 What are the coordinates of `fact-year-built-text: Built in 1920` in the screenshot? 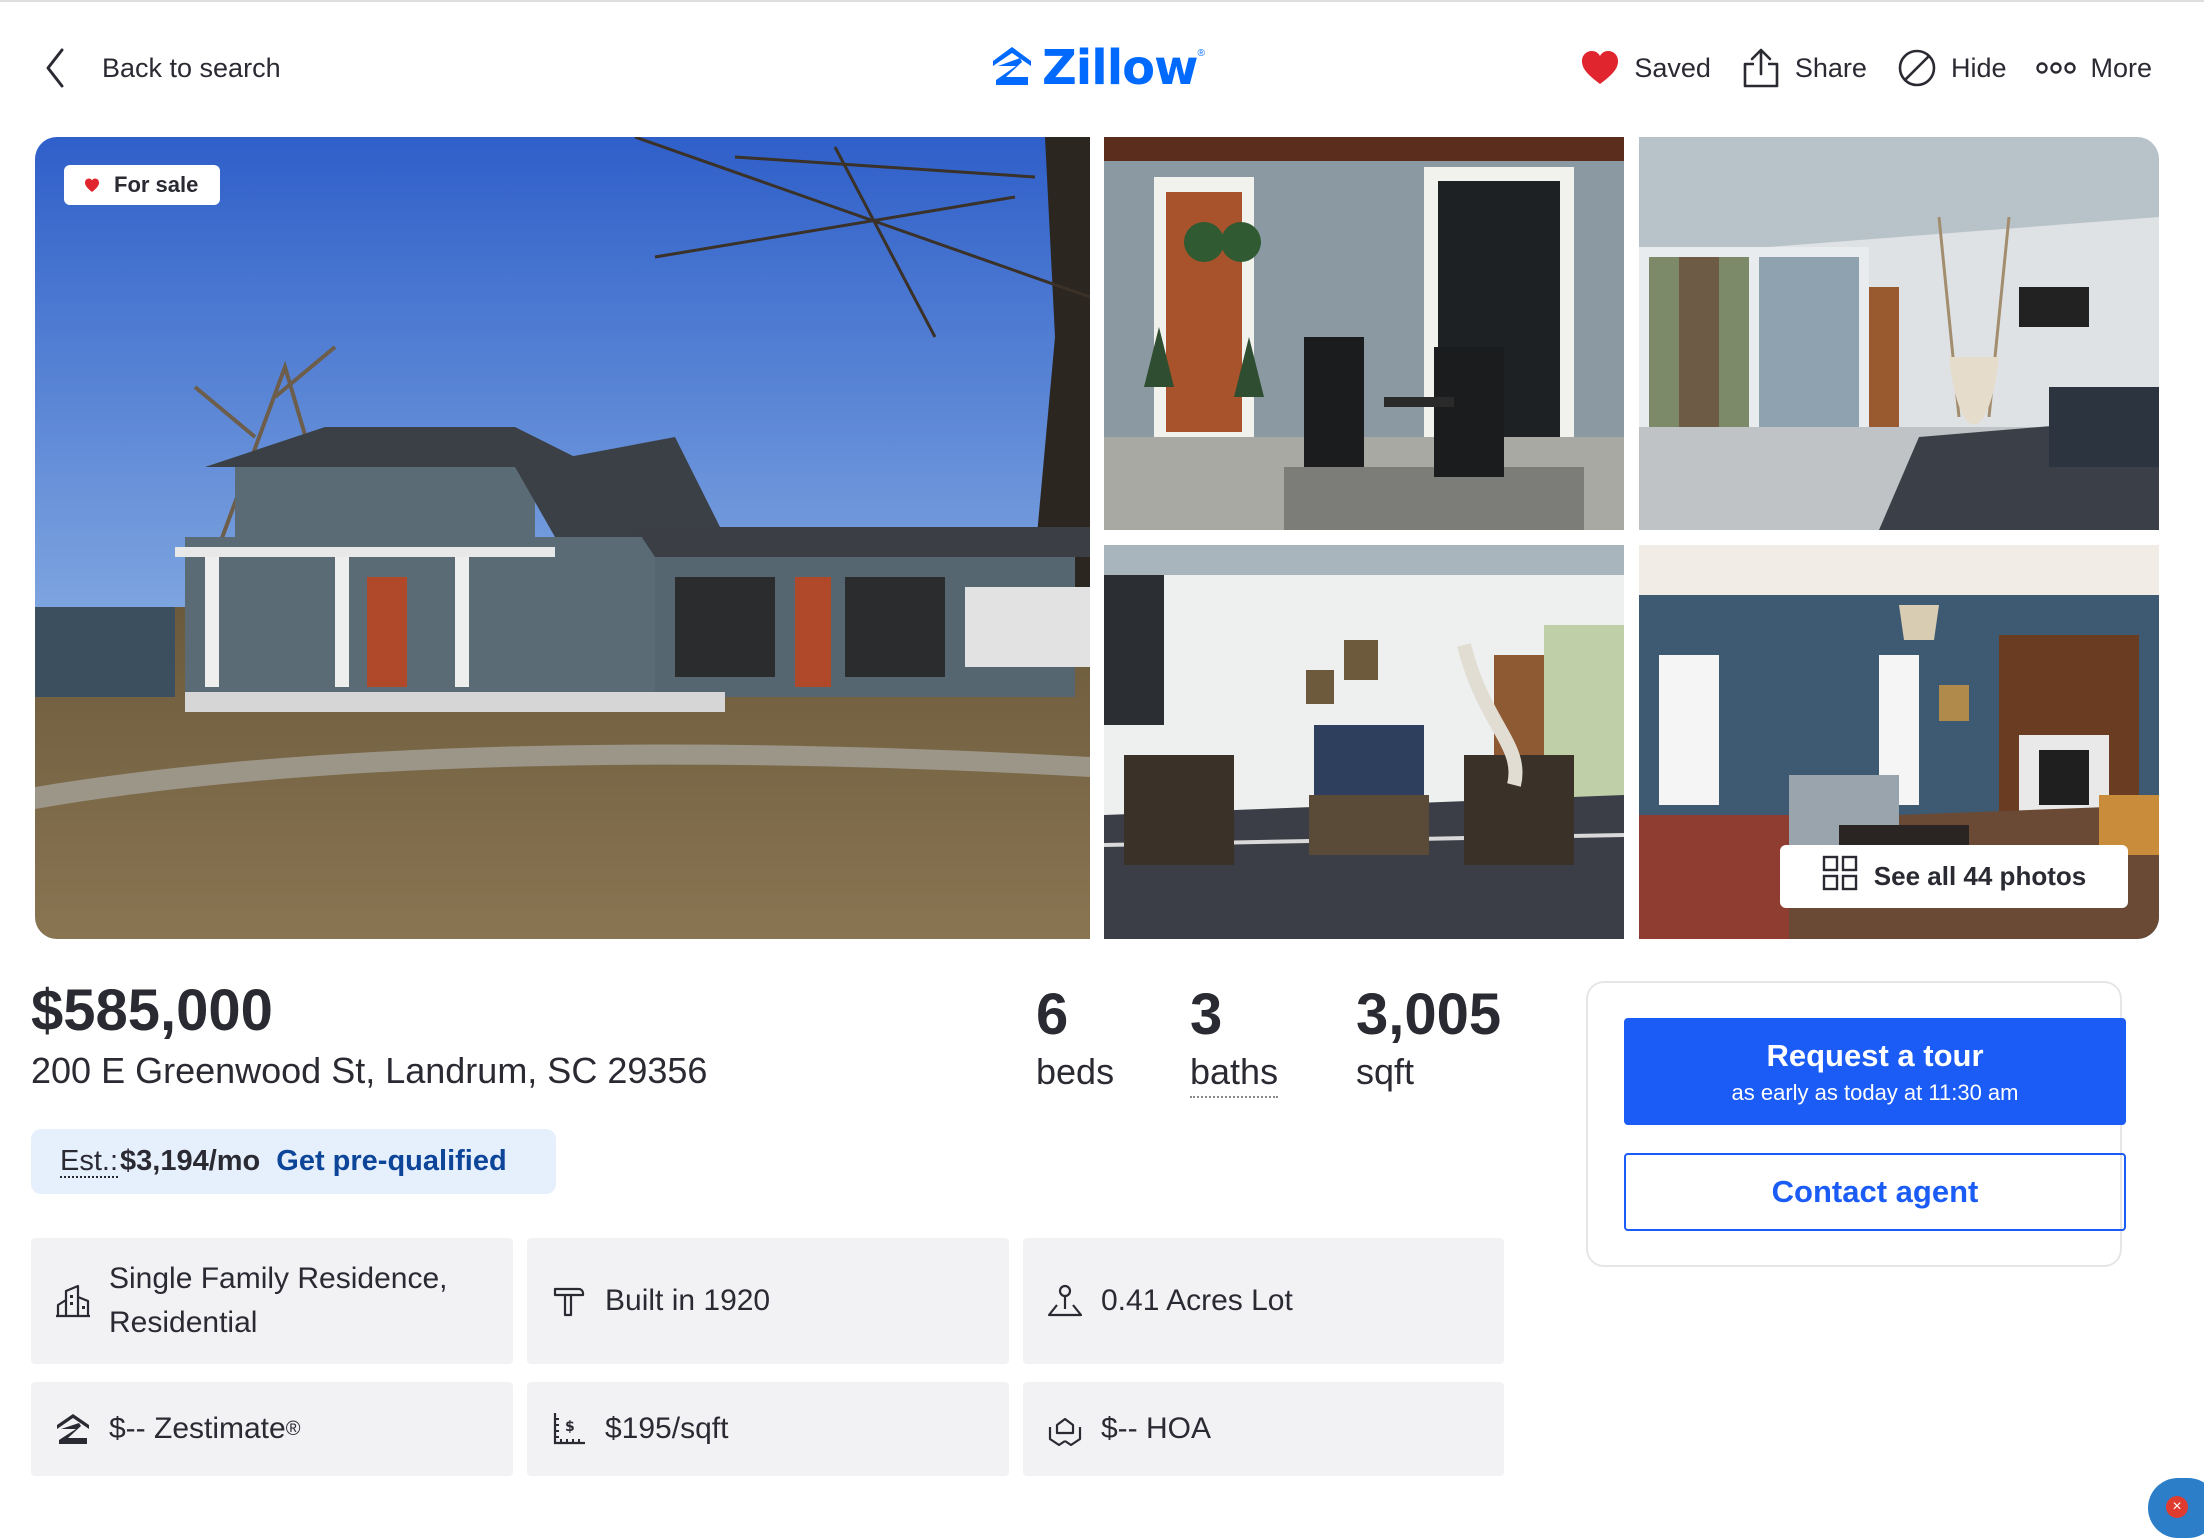 It's located at (688, 1300).